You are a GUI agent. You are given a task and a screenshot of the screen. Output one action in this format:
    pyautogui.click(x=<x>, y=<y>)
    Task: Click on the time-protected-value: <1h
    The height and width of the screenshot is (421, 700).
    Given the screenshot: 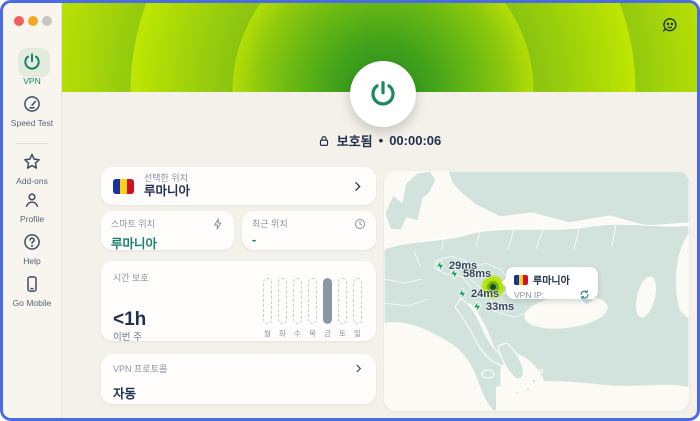 What is the action you would take?
    pyautogui.click(x=130, y=319)
    